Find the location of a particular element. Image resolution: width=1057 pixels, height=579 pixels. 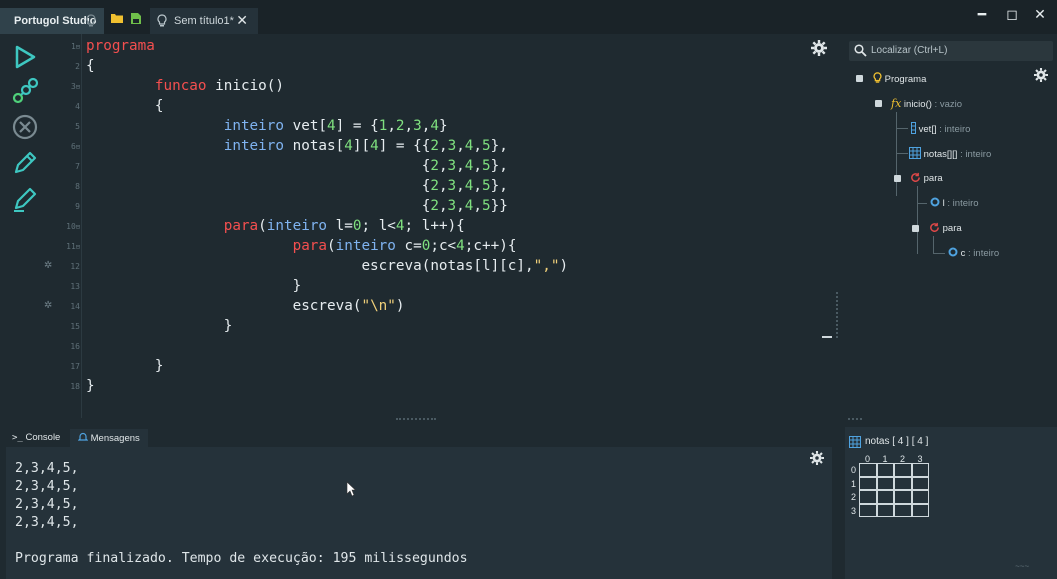

line-number: 8 is located at coordinates (77, 186).